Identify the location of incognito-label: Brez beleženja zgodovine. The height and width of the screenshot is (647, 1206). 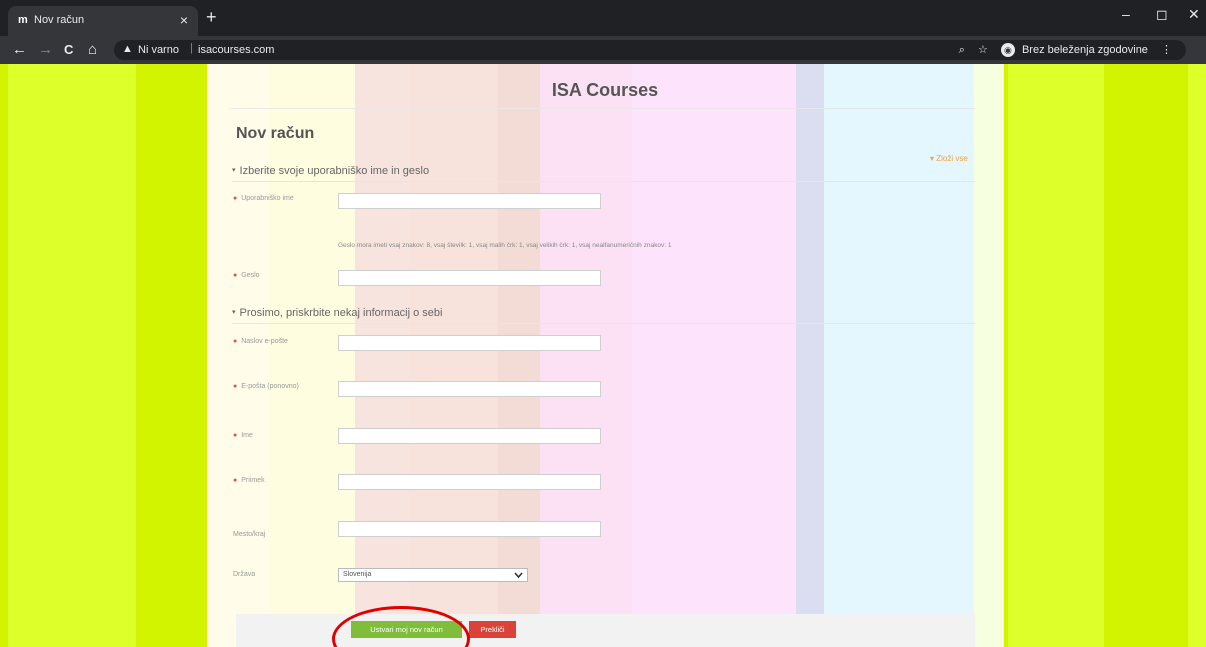
(1084, 50).